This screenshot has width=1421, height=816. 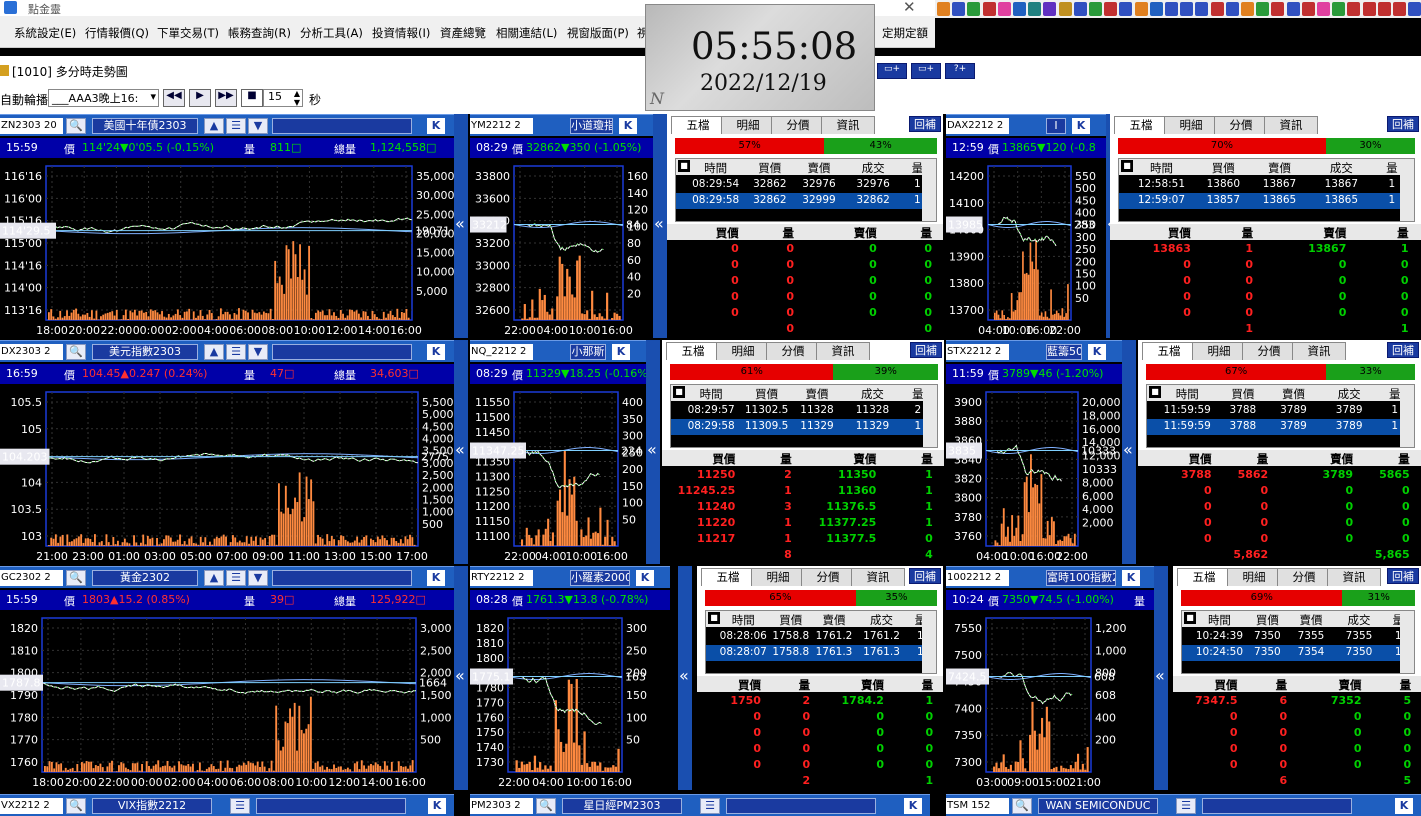 I want to click on trade-row: 08:29:5811309.511329113291, so click(x=797, y=427).